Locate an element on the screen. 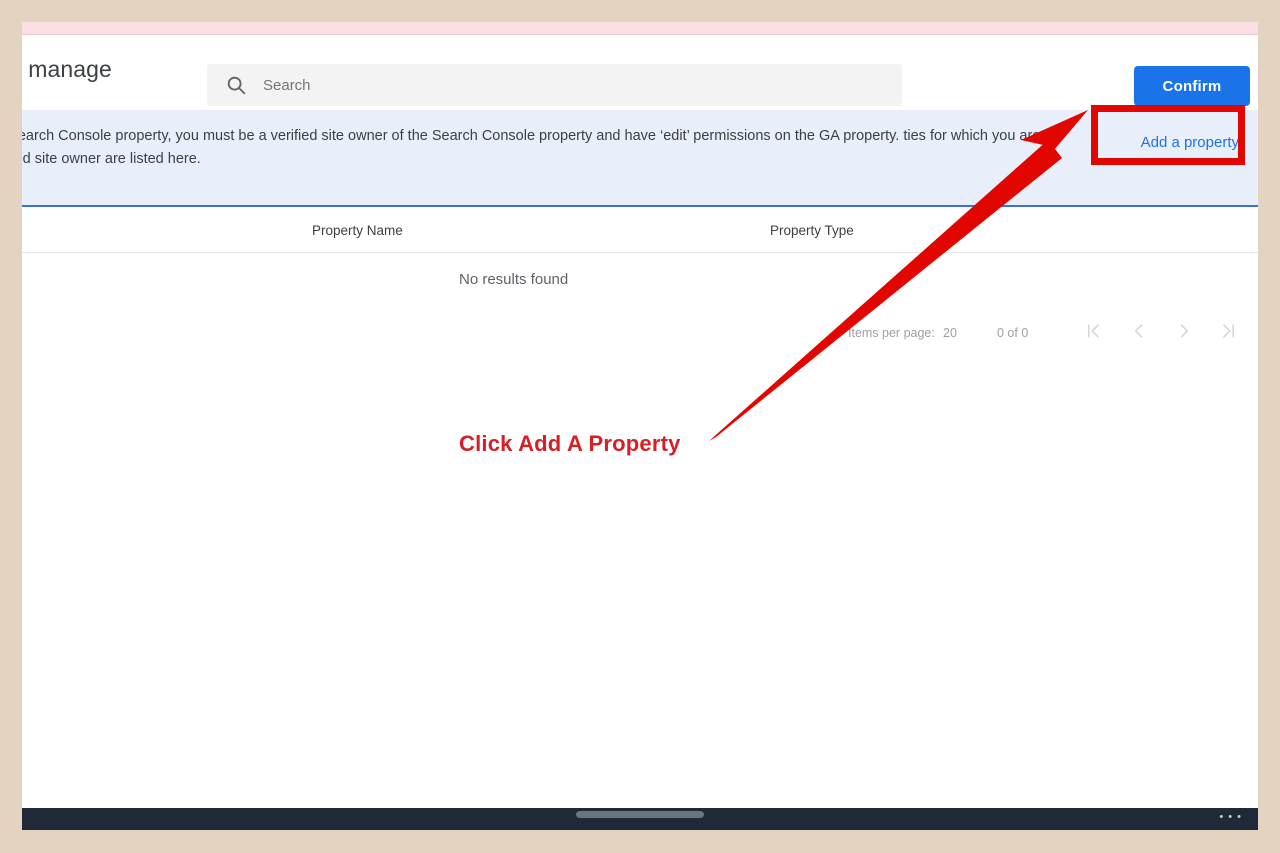 Image resolution: width=1280 pixels, height=853 pixels. page-title: erty I manage is located at coordinates (67, 69).